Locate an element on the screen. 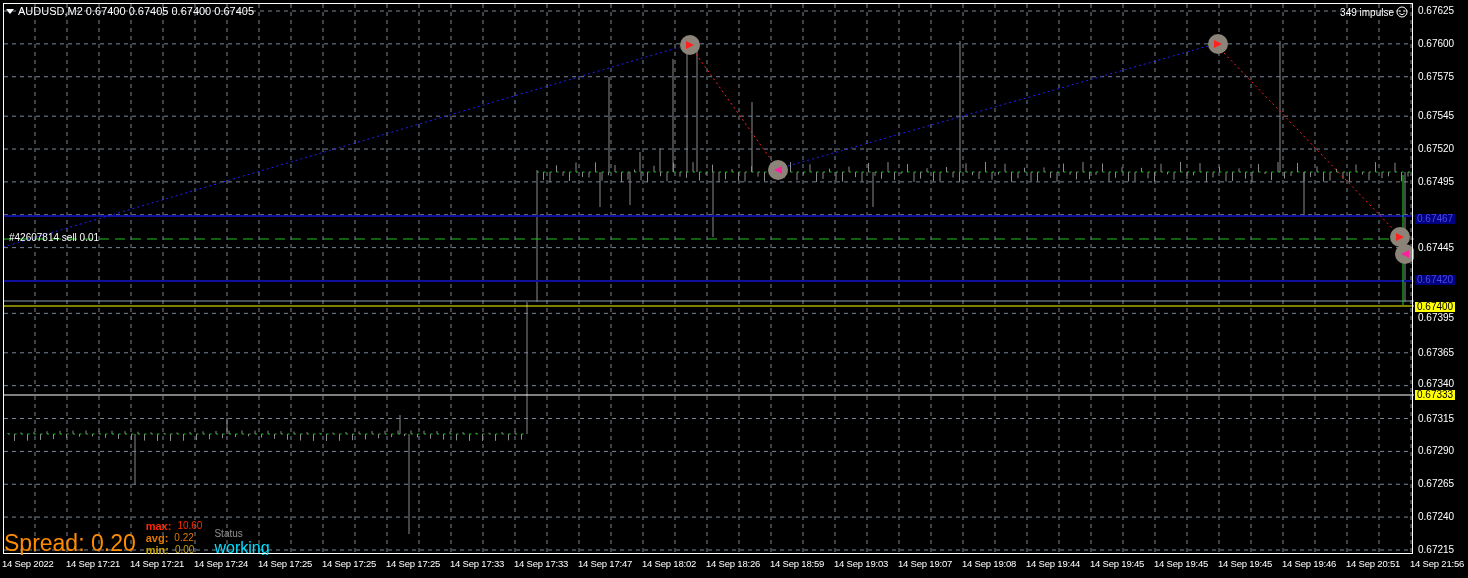  symbol-header: AUDUSD,M2 0.67400 0.67405 0.67400 0.67405 is located at coordinates (136, 11).